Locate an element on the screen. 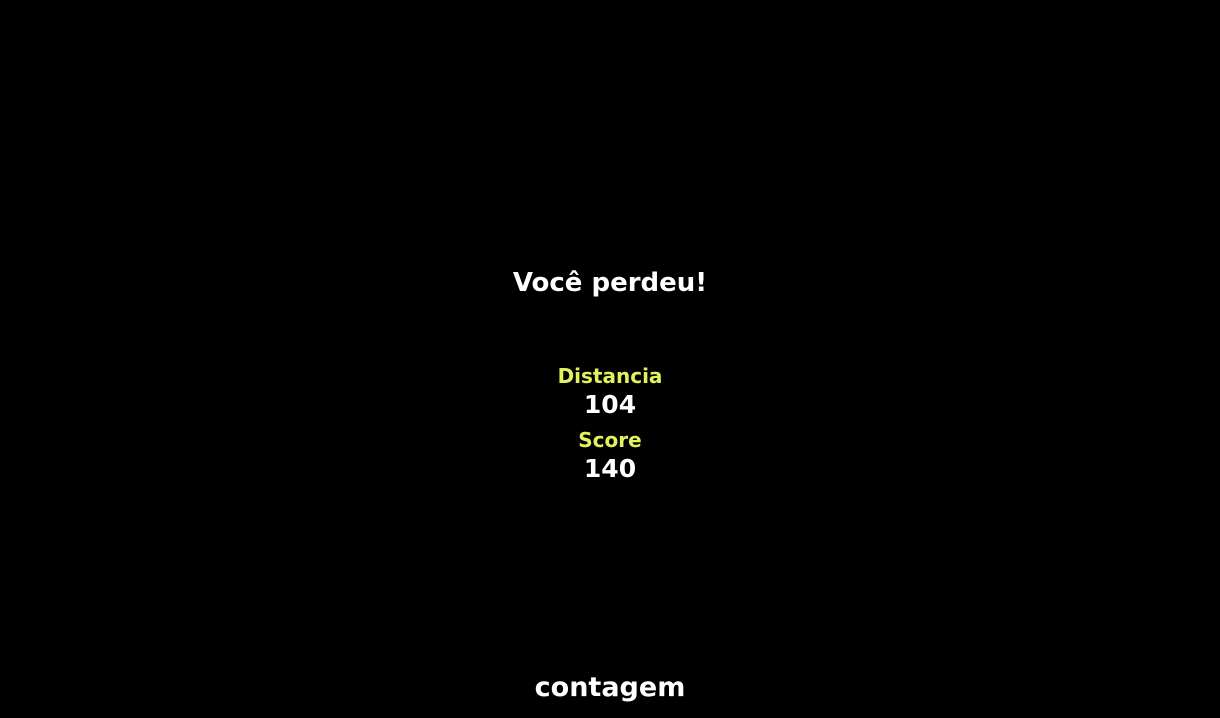  game-over-title: Você perdeu! is located at coordinates (610, 283).